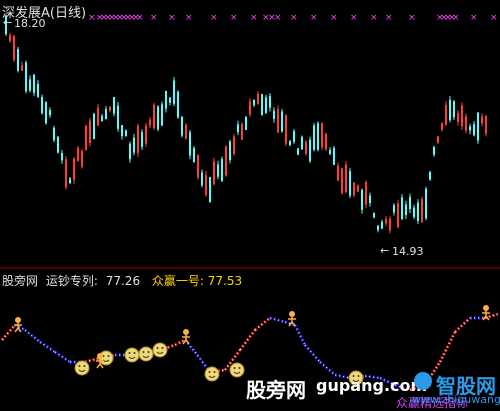 The width and height of the screenshot is (500, 411). I want to click on indicator-header: 股旁网 运钞专列: 77.26 众赢一号: 77.53, so click(122, 280).